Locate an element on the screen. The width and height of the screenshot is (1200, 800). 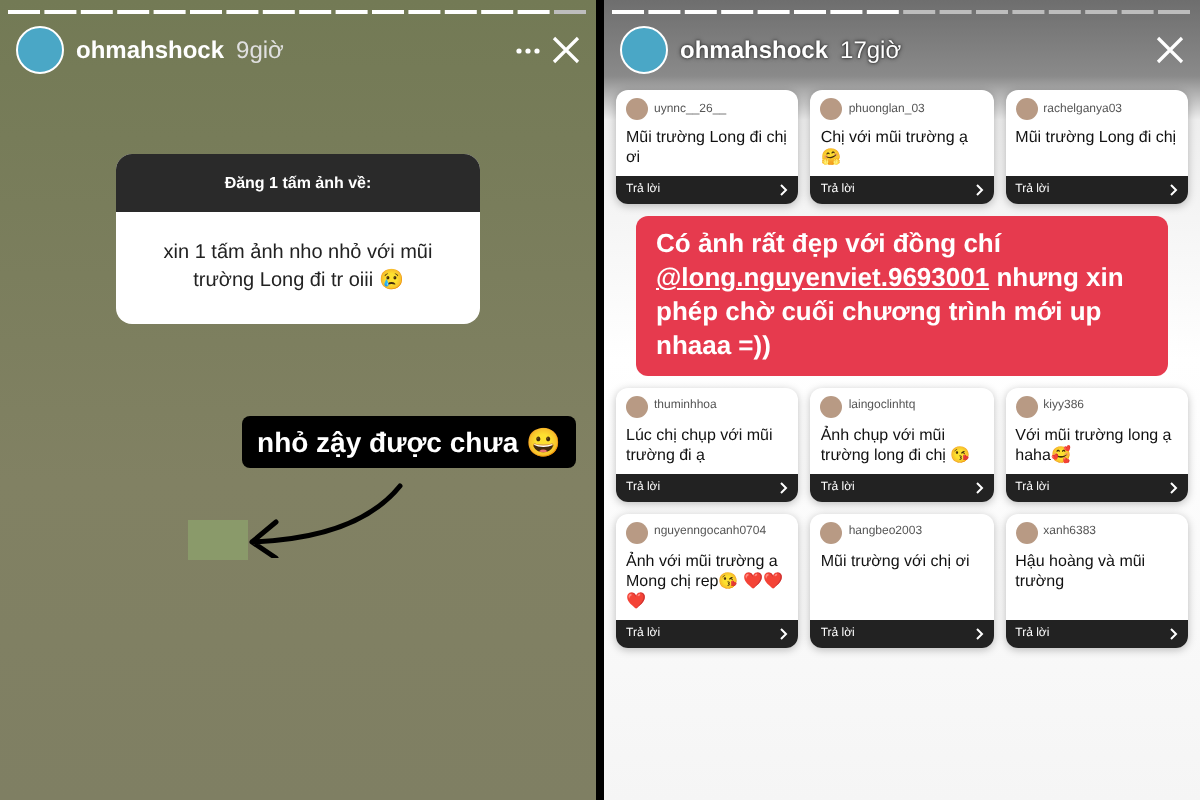
reply-message: Với mũi trường long ạ haha🥰 is located at coordinates (1093, 445).